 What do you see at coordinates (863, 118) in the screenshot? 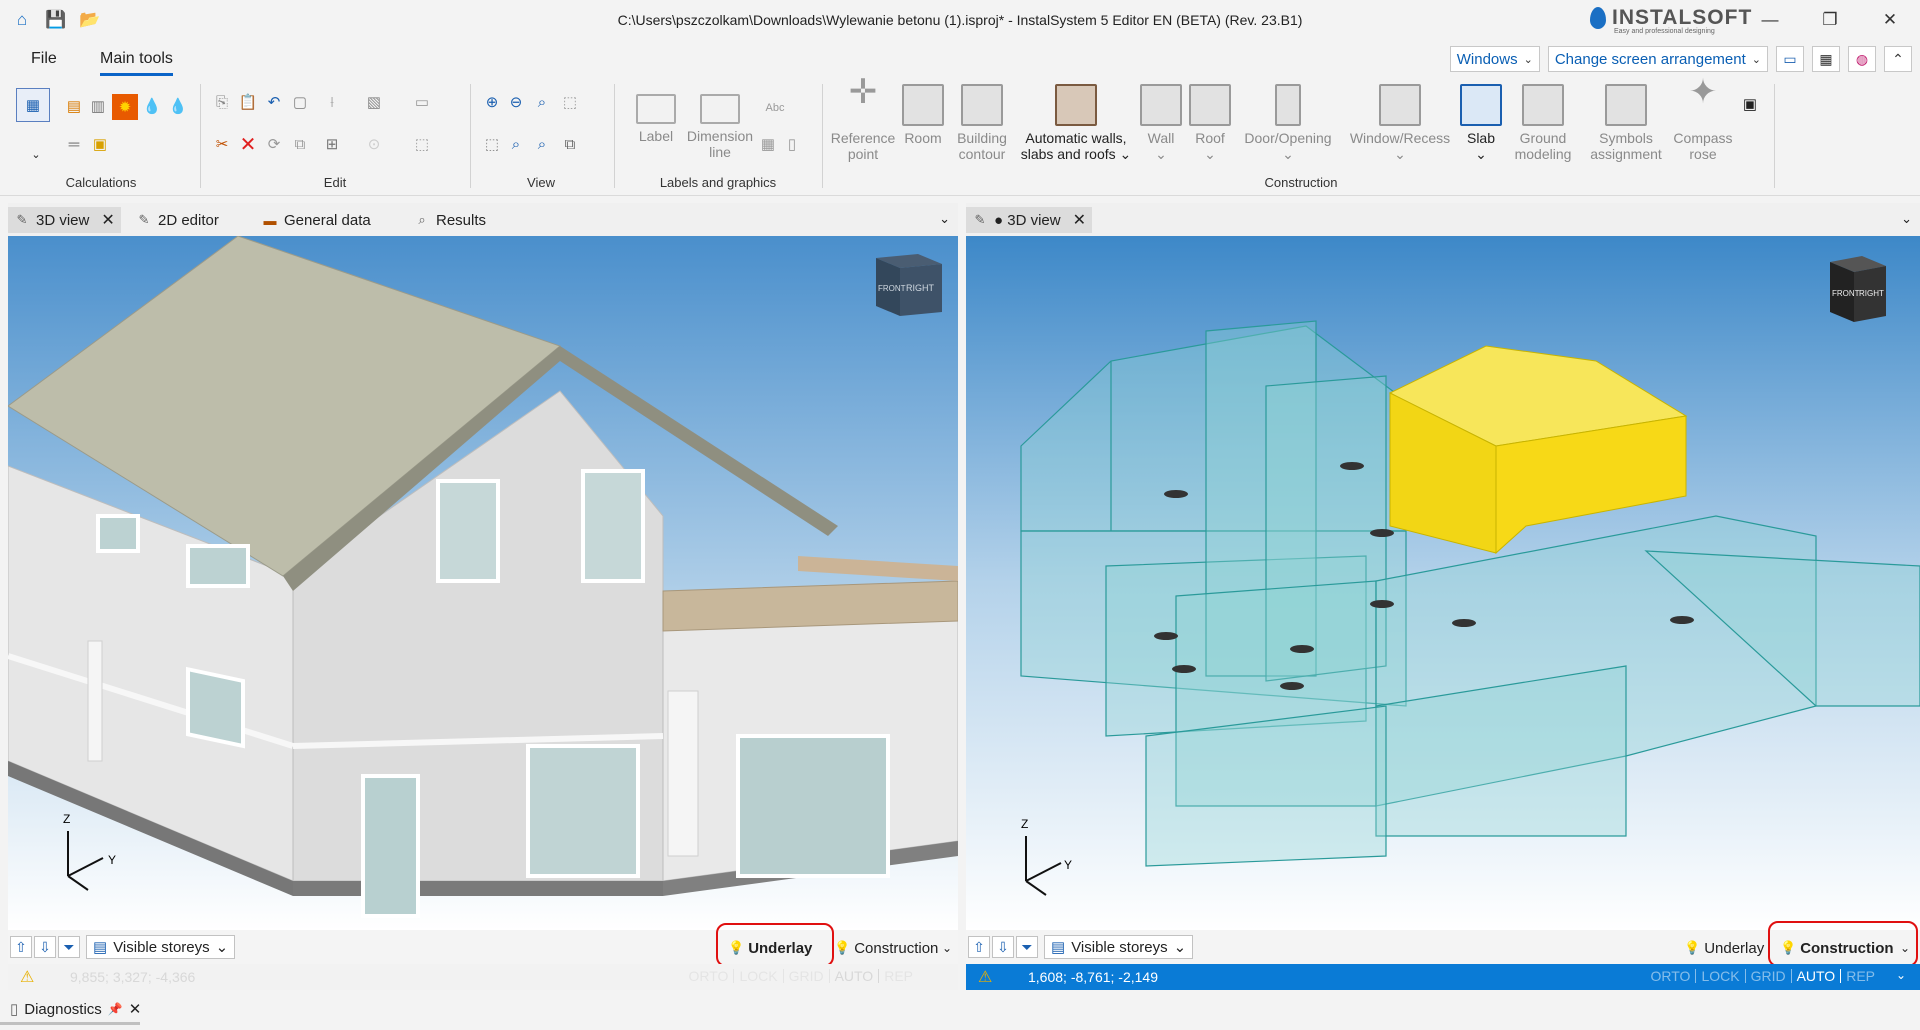
I see `reference-point-button: ✛ Reference point` at bounding box center [863, 118].